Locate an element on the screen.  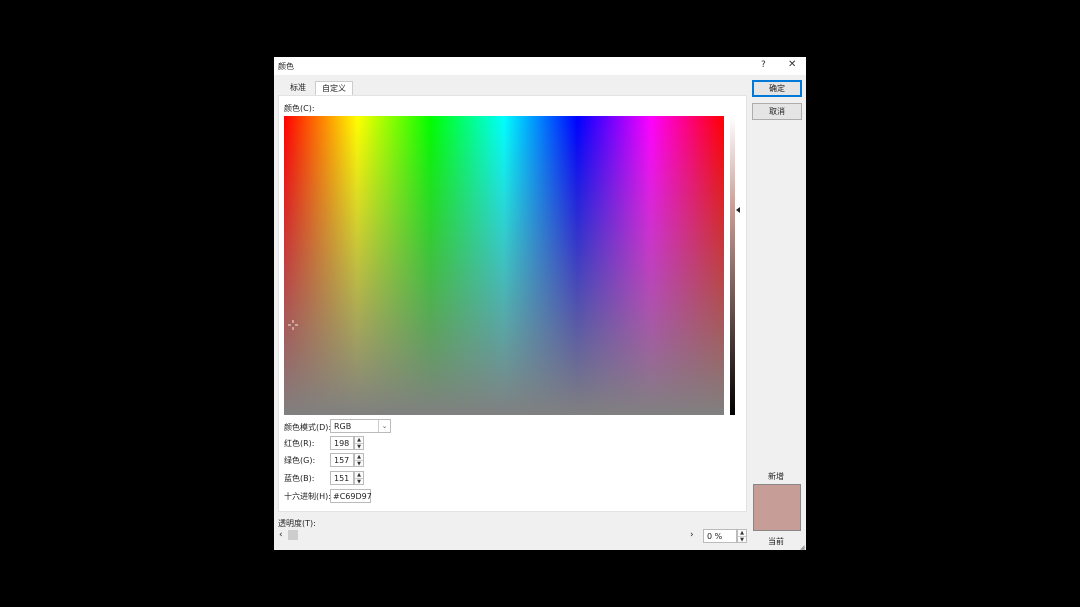
transparency-slider-thumb is located at coordinates (293, 535).